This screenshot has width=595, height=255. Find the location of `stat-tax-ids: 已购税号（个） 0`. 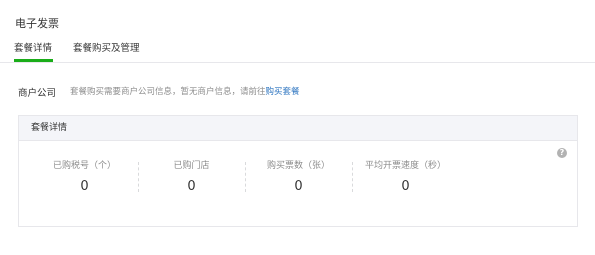

stat-tax-ids: 已购税号（个） 0 is located at coordinates (84, 177).